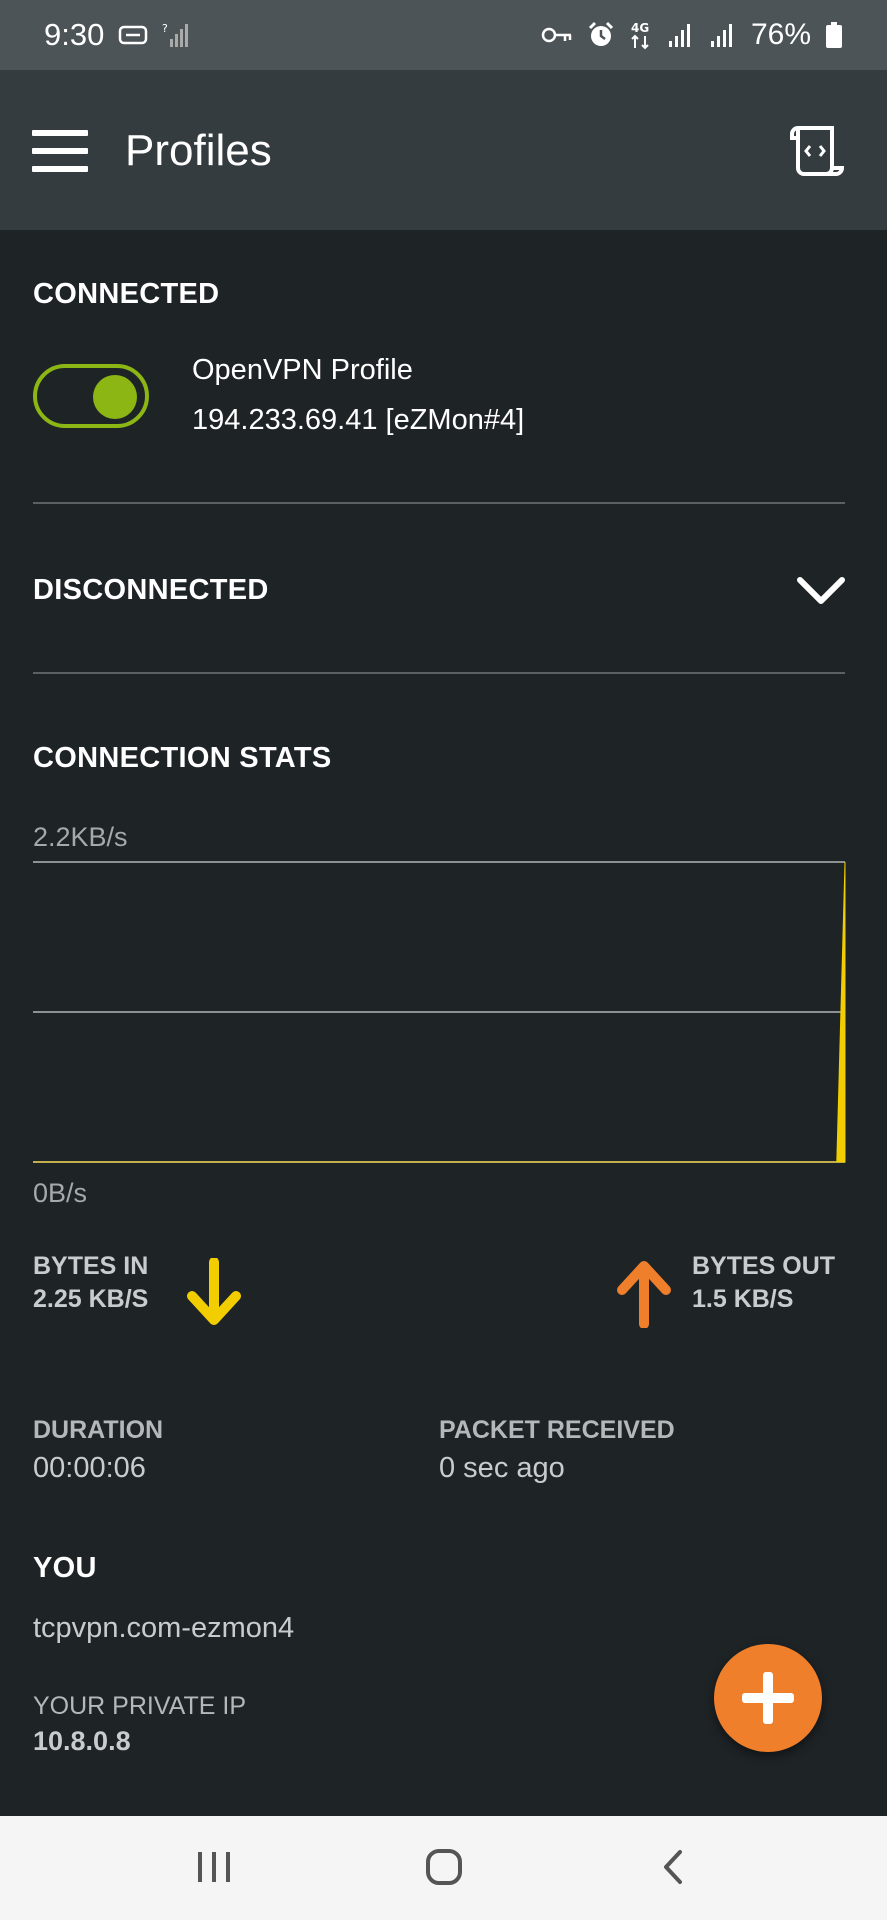 The height and width of the screenshot is (1920, 887). What do you see at coordinates (61, 152) in the screenshot?
I see `menu-icon` at bounding box center [61, 152].